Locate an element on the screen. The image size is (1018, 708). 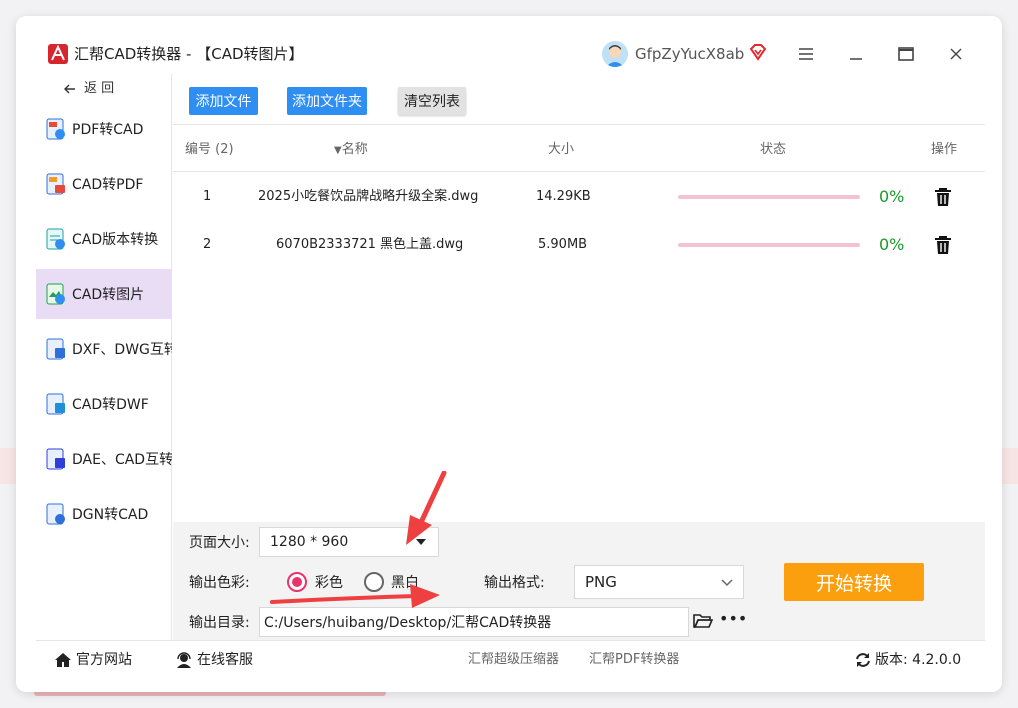
sidebar-item-label: PDF转CAD is located at coordinates (108, 130).